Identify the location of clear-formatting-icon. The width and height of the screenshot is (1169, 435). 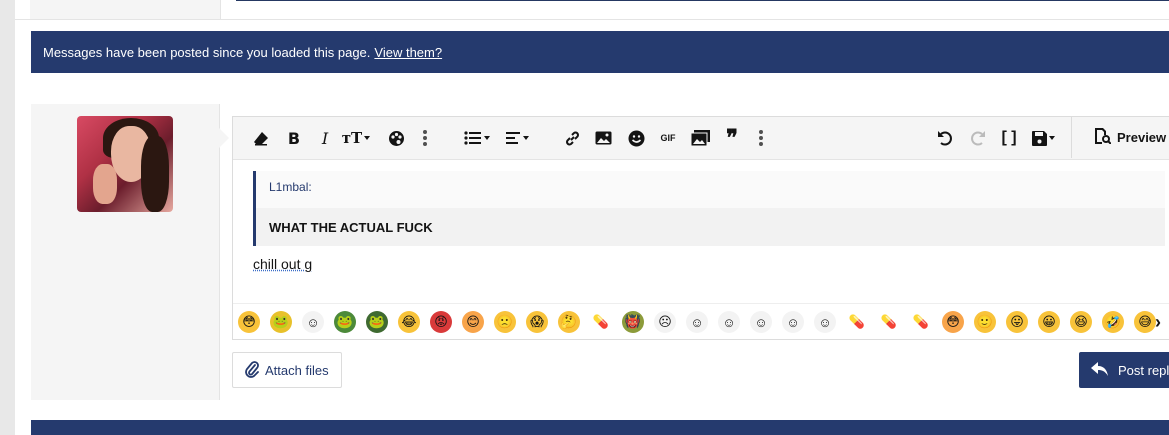
(261, 138).